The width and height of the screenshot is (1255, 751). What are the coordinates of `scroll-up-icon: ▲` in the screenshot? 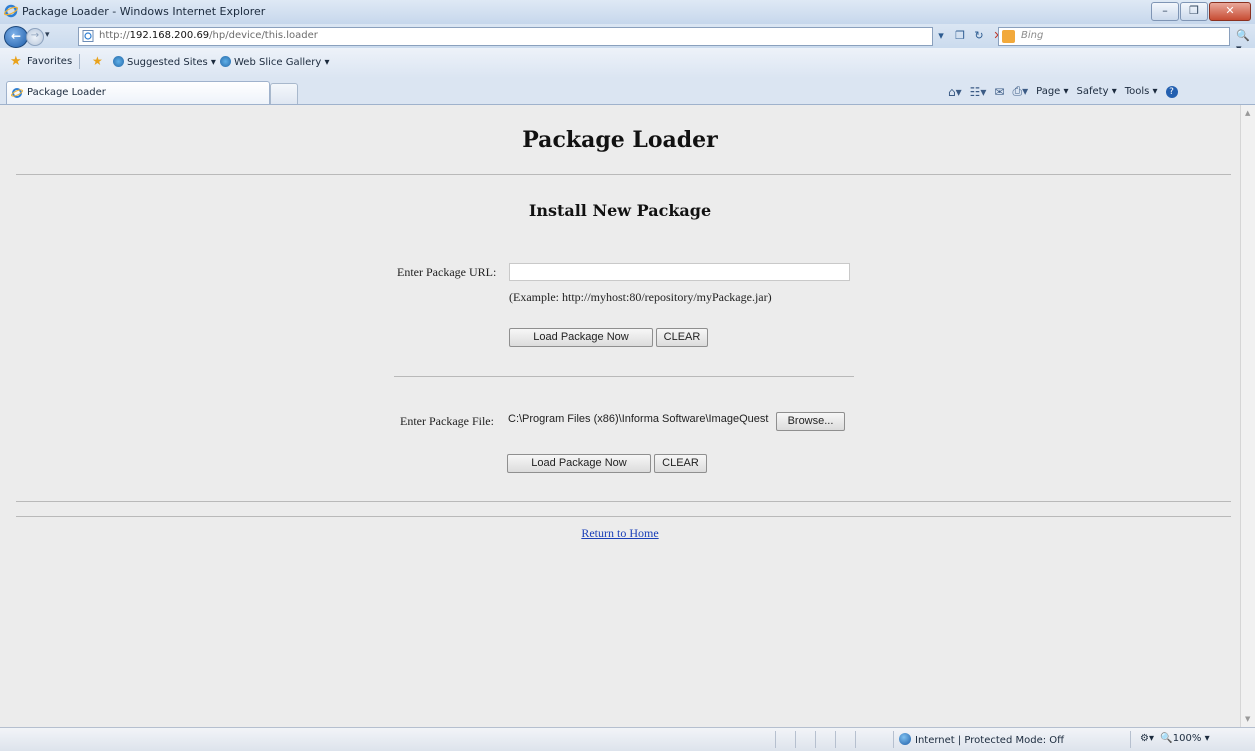 It's located at (1247, 113).